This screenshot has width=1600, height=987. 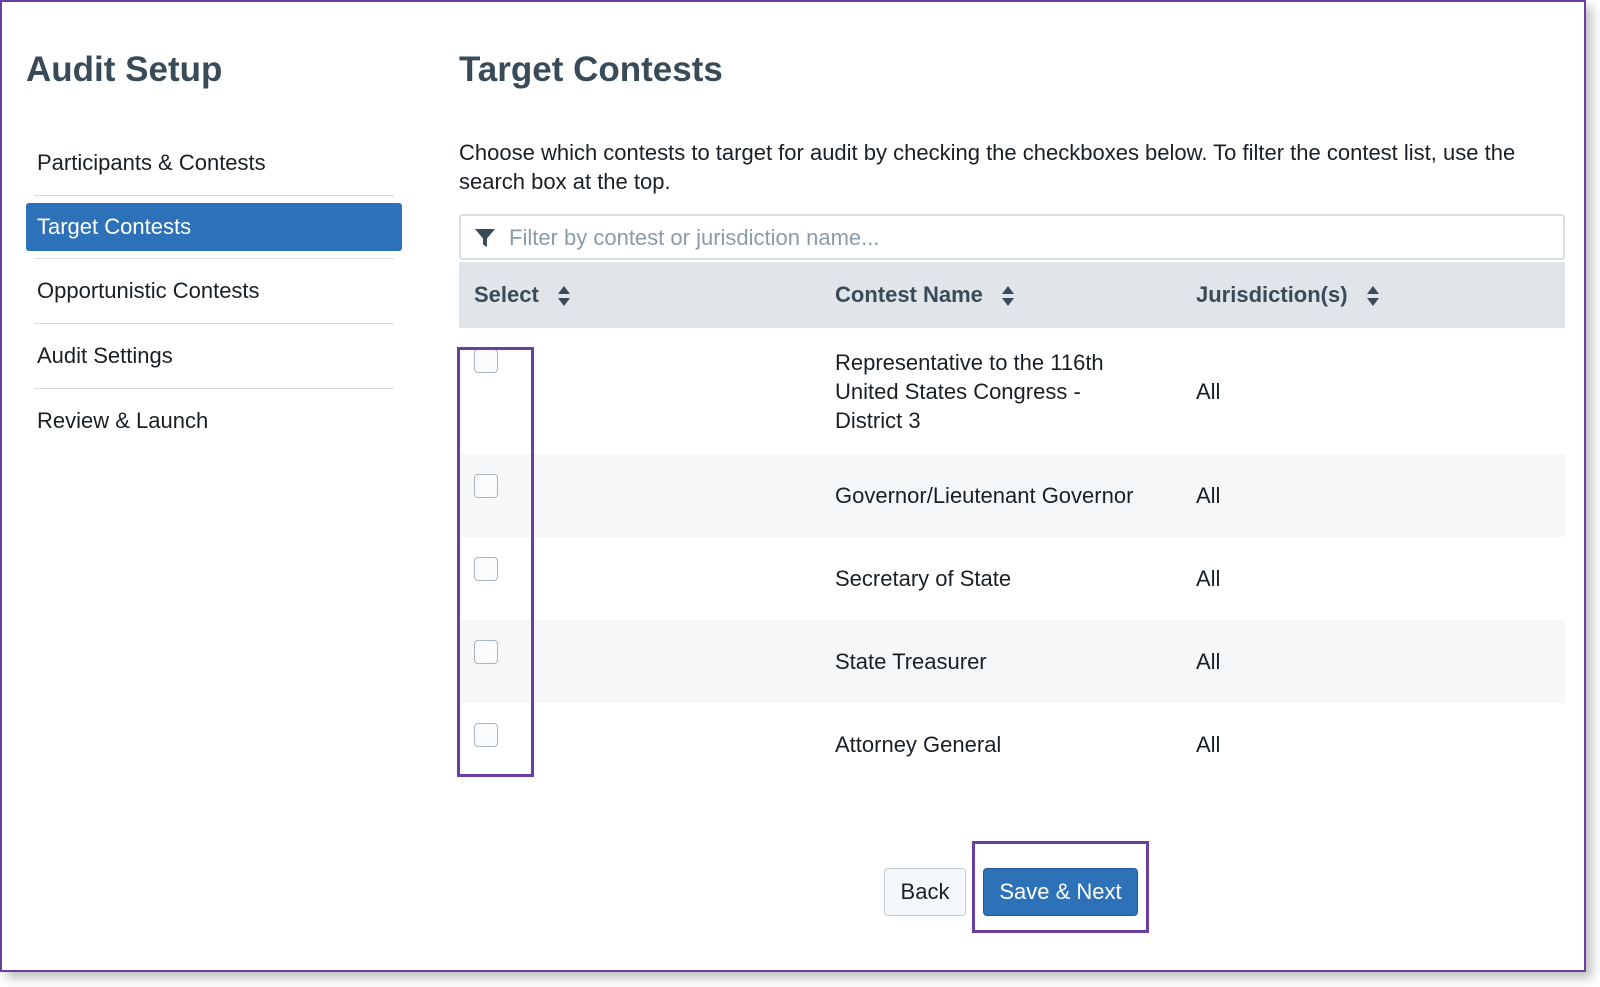 What do you see at coordinates (210, 291) in the screenshot?
I see `sidebar-item-opportunistic-contests: Opportunistic Contests` at bounding box center [210, 291].